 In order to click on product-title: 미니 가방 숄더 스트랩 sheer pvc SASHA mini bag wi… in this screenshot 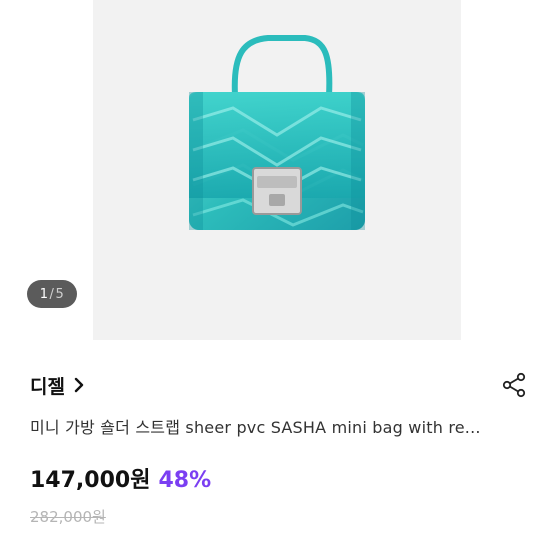, I will do `click(255, 427)`.